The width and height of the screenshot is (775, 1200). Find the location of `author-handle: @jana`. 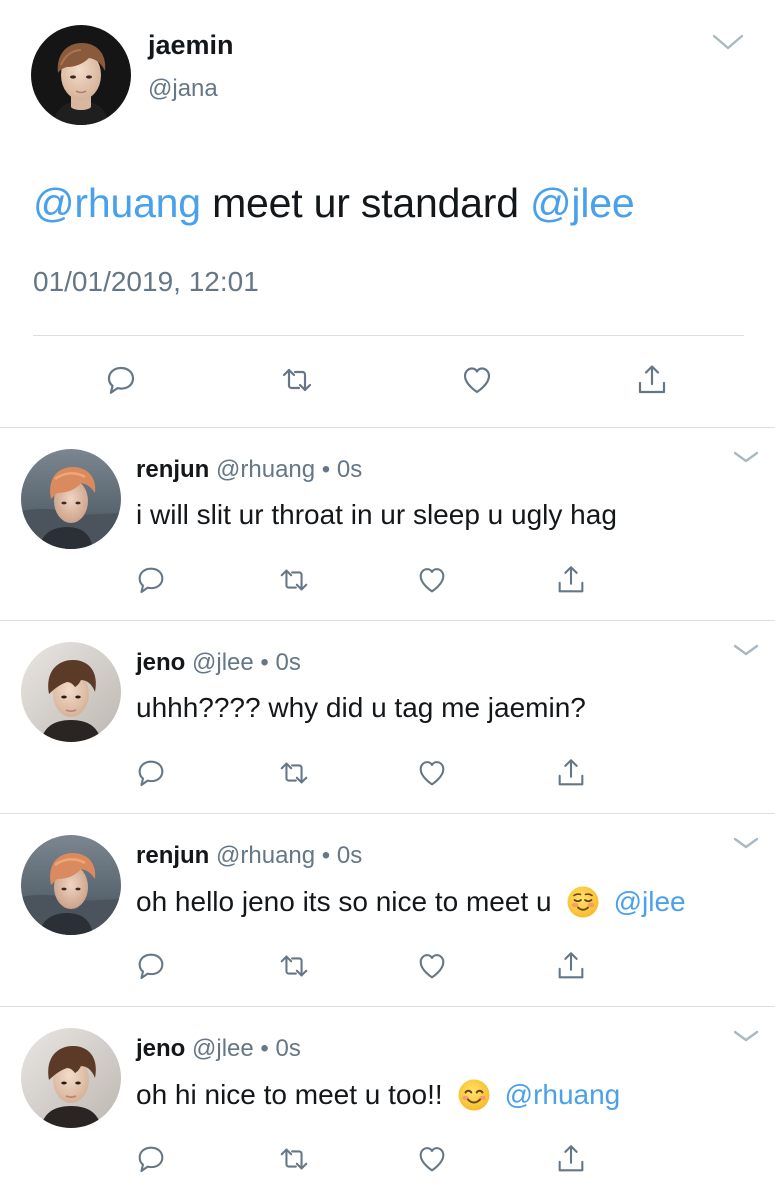

author-handle: @jana is located at coordinates (183, 89).